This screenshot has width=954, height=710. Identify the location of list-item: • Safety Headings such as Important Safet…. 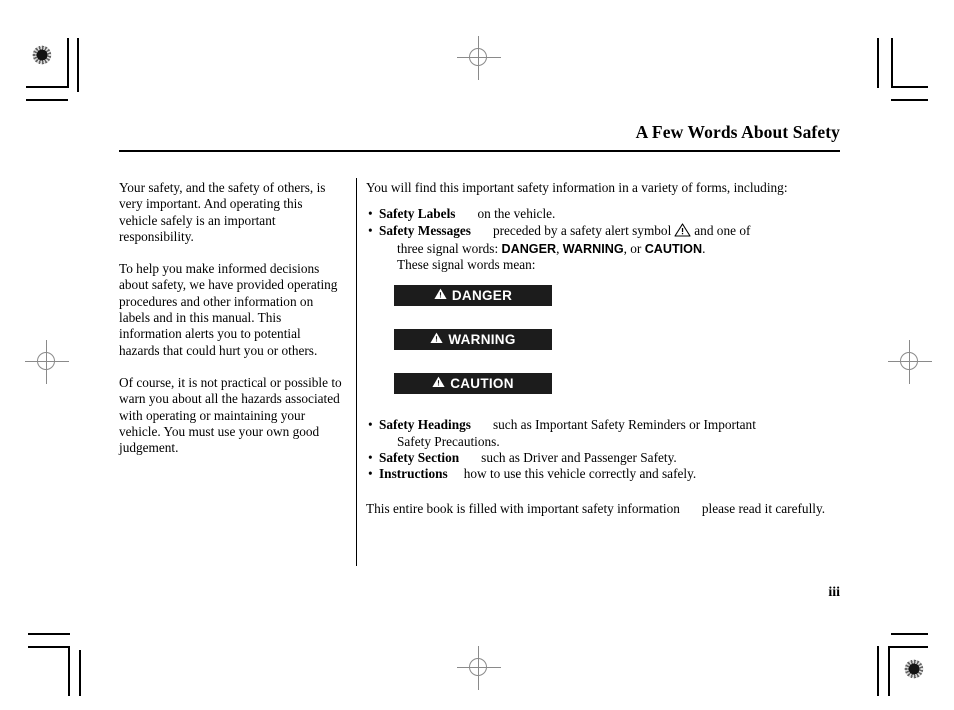
(597, 433).